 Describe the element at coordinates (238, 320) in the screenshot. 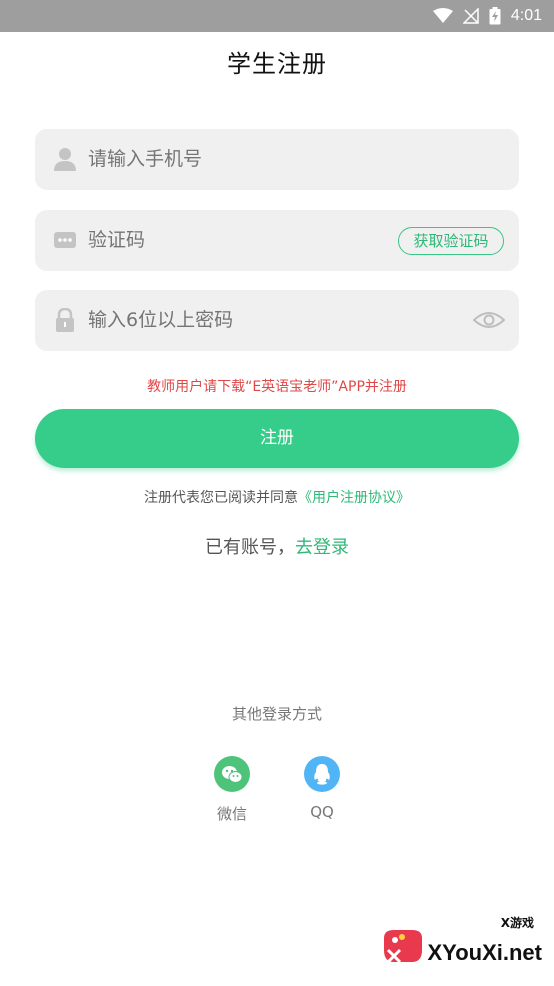

I see `password-input` at that location.